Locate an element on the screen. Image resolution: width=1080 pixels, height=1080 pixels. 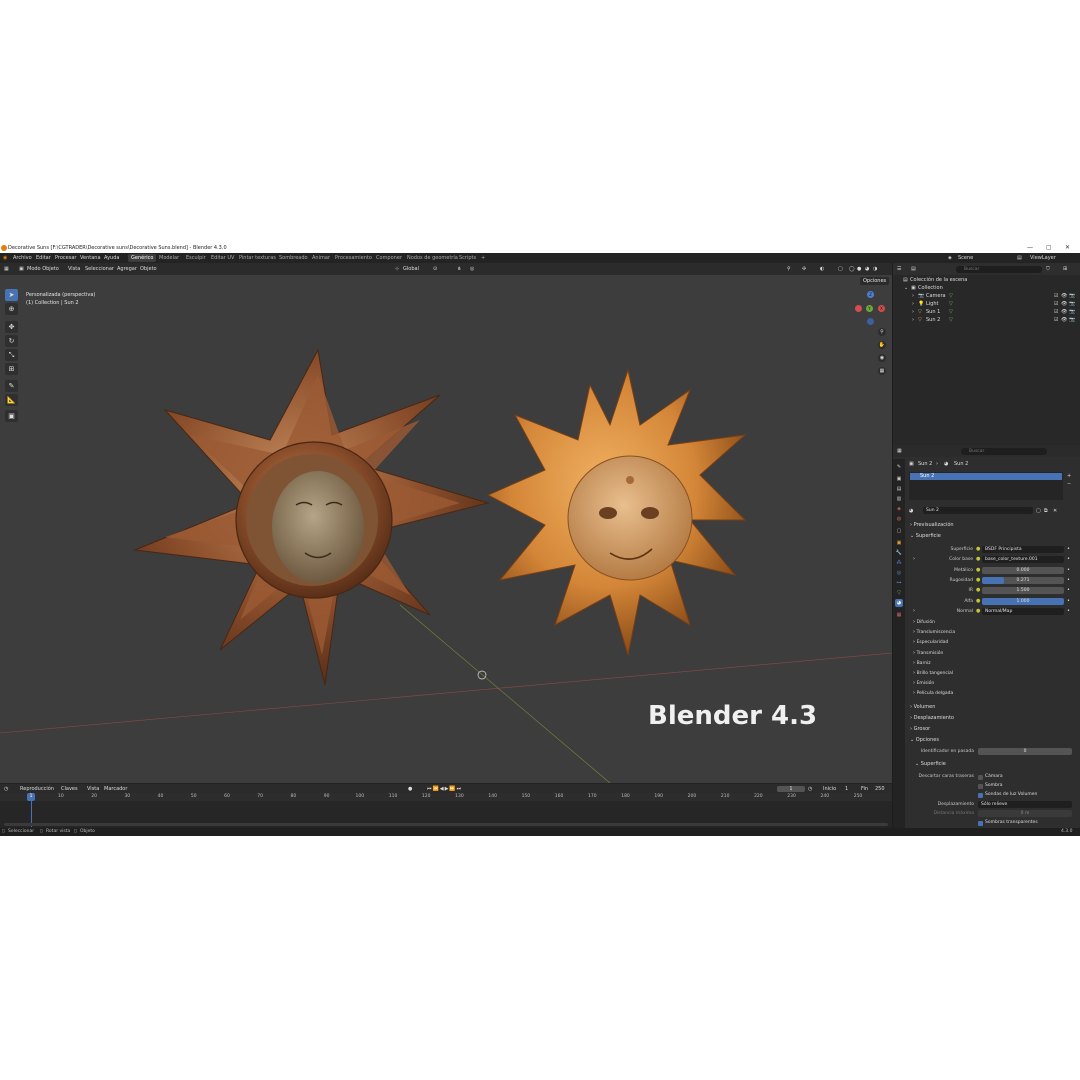
object-tab-icon: ▣ is located at coordinates (899, 543).